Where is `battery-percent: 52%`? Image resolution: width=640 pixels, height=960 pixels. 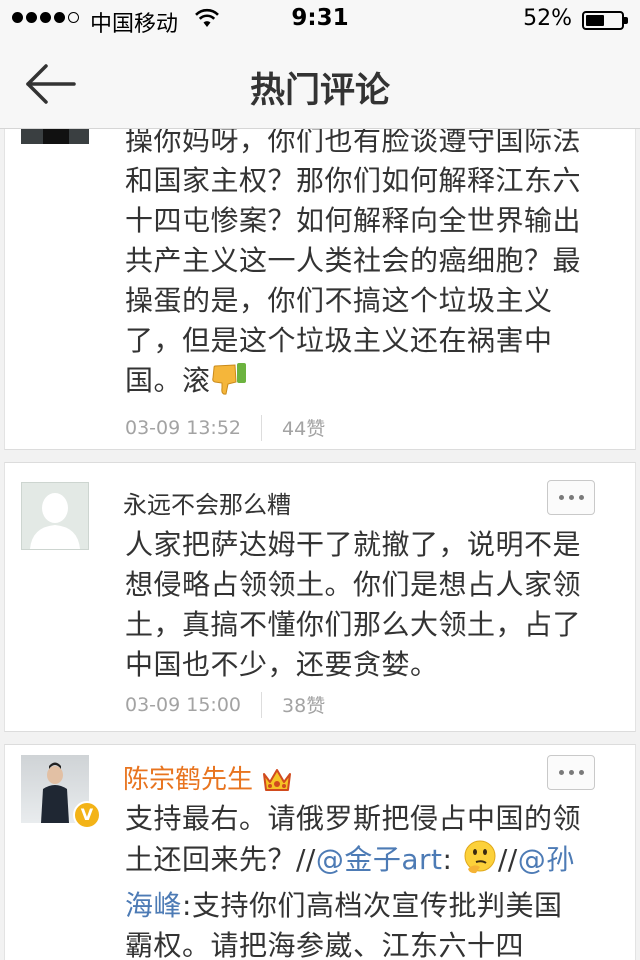
battery-percent: 52% is located at coordinates (547, 18).